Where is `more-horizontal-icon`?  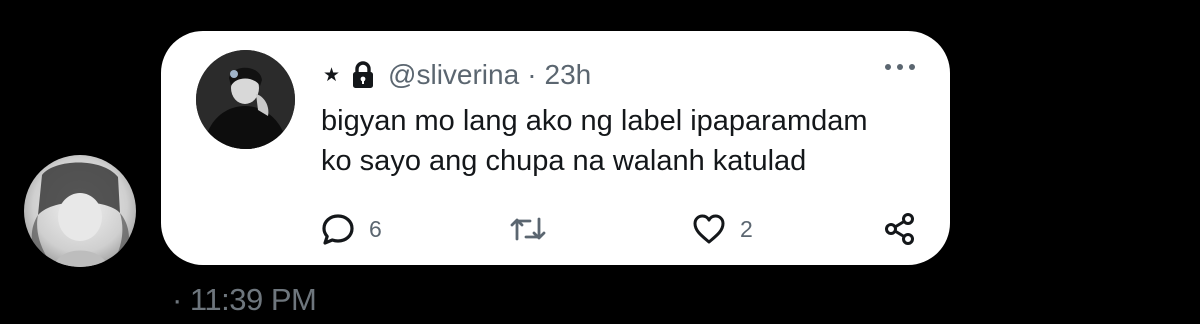 more-horizontal-icon is located at coordinates (900, 67).